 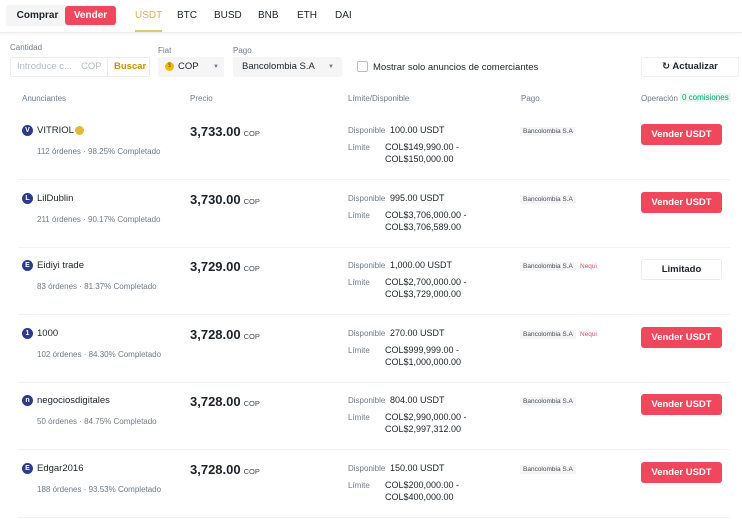 I want to click on fiat-value: COP, so click(x=188, y=66).